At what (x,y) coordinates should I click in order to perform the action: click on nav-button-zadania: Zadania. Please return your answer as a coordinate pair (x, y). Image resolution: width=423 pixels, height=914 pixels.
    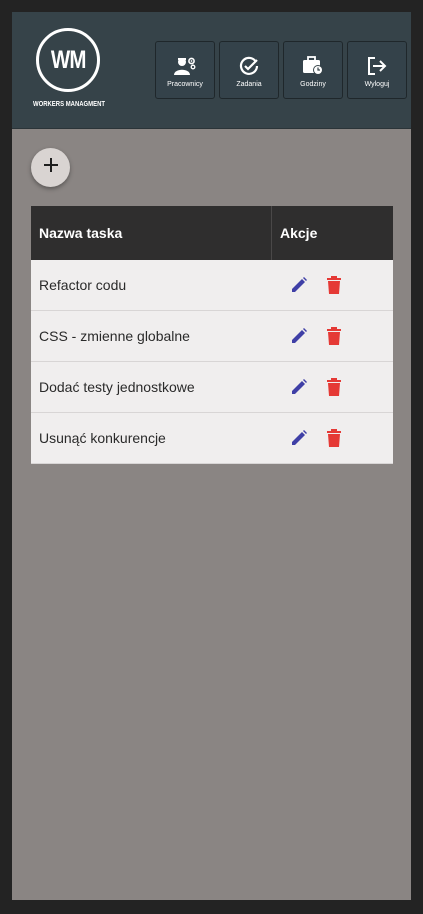
    Looking at the image, I should click on (249, 70).